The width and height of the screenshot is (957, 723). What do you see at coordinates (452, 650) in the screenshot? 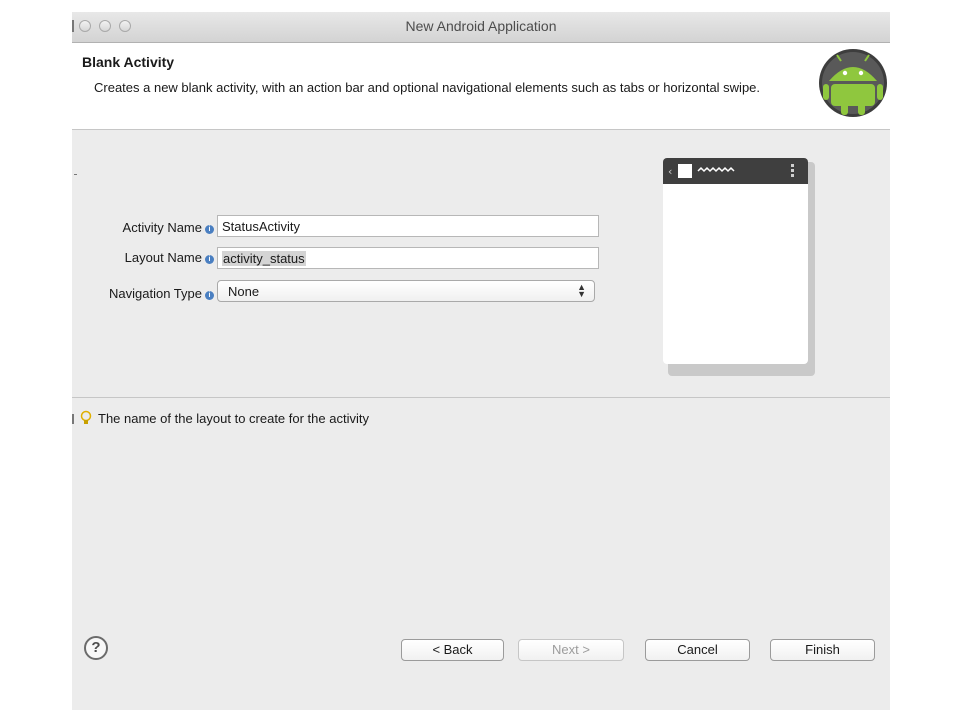
I see `back-button: < Back` at bounding box center [452, 650].